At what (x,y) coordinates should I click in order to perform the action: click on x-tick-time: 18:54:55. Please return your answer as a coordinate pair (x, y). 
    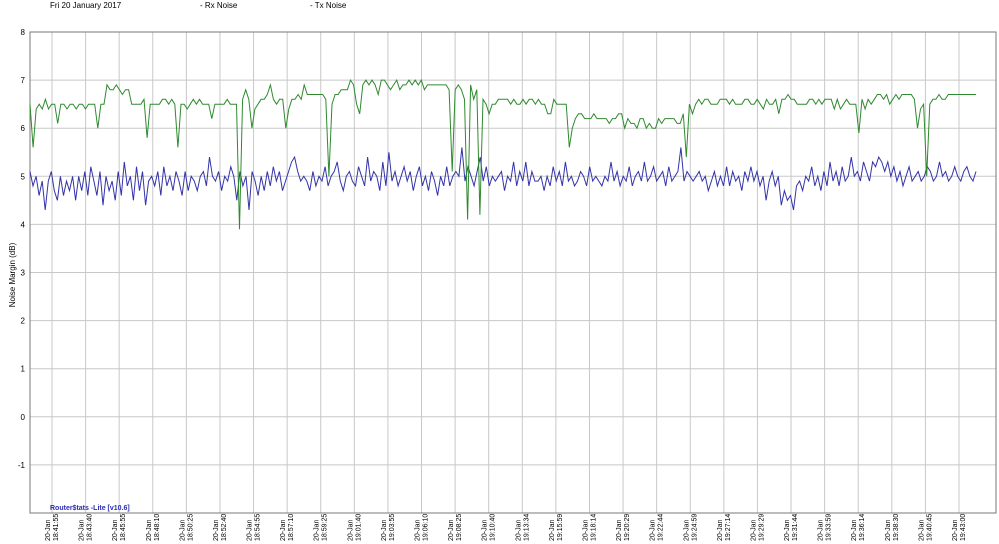
    Looking at the image, I should click on (258, 527).